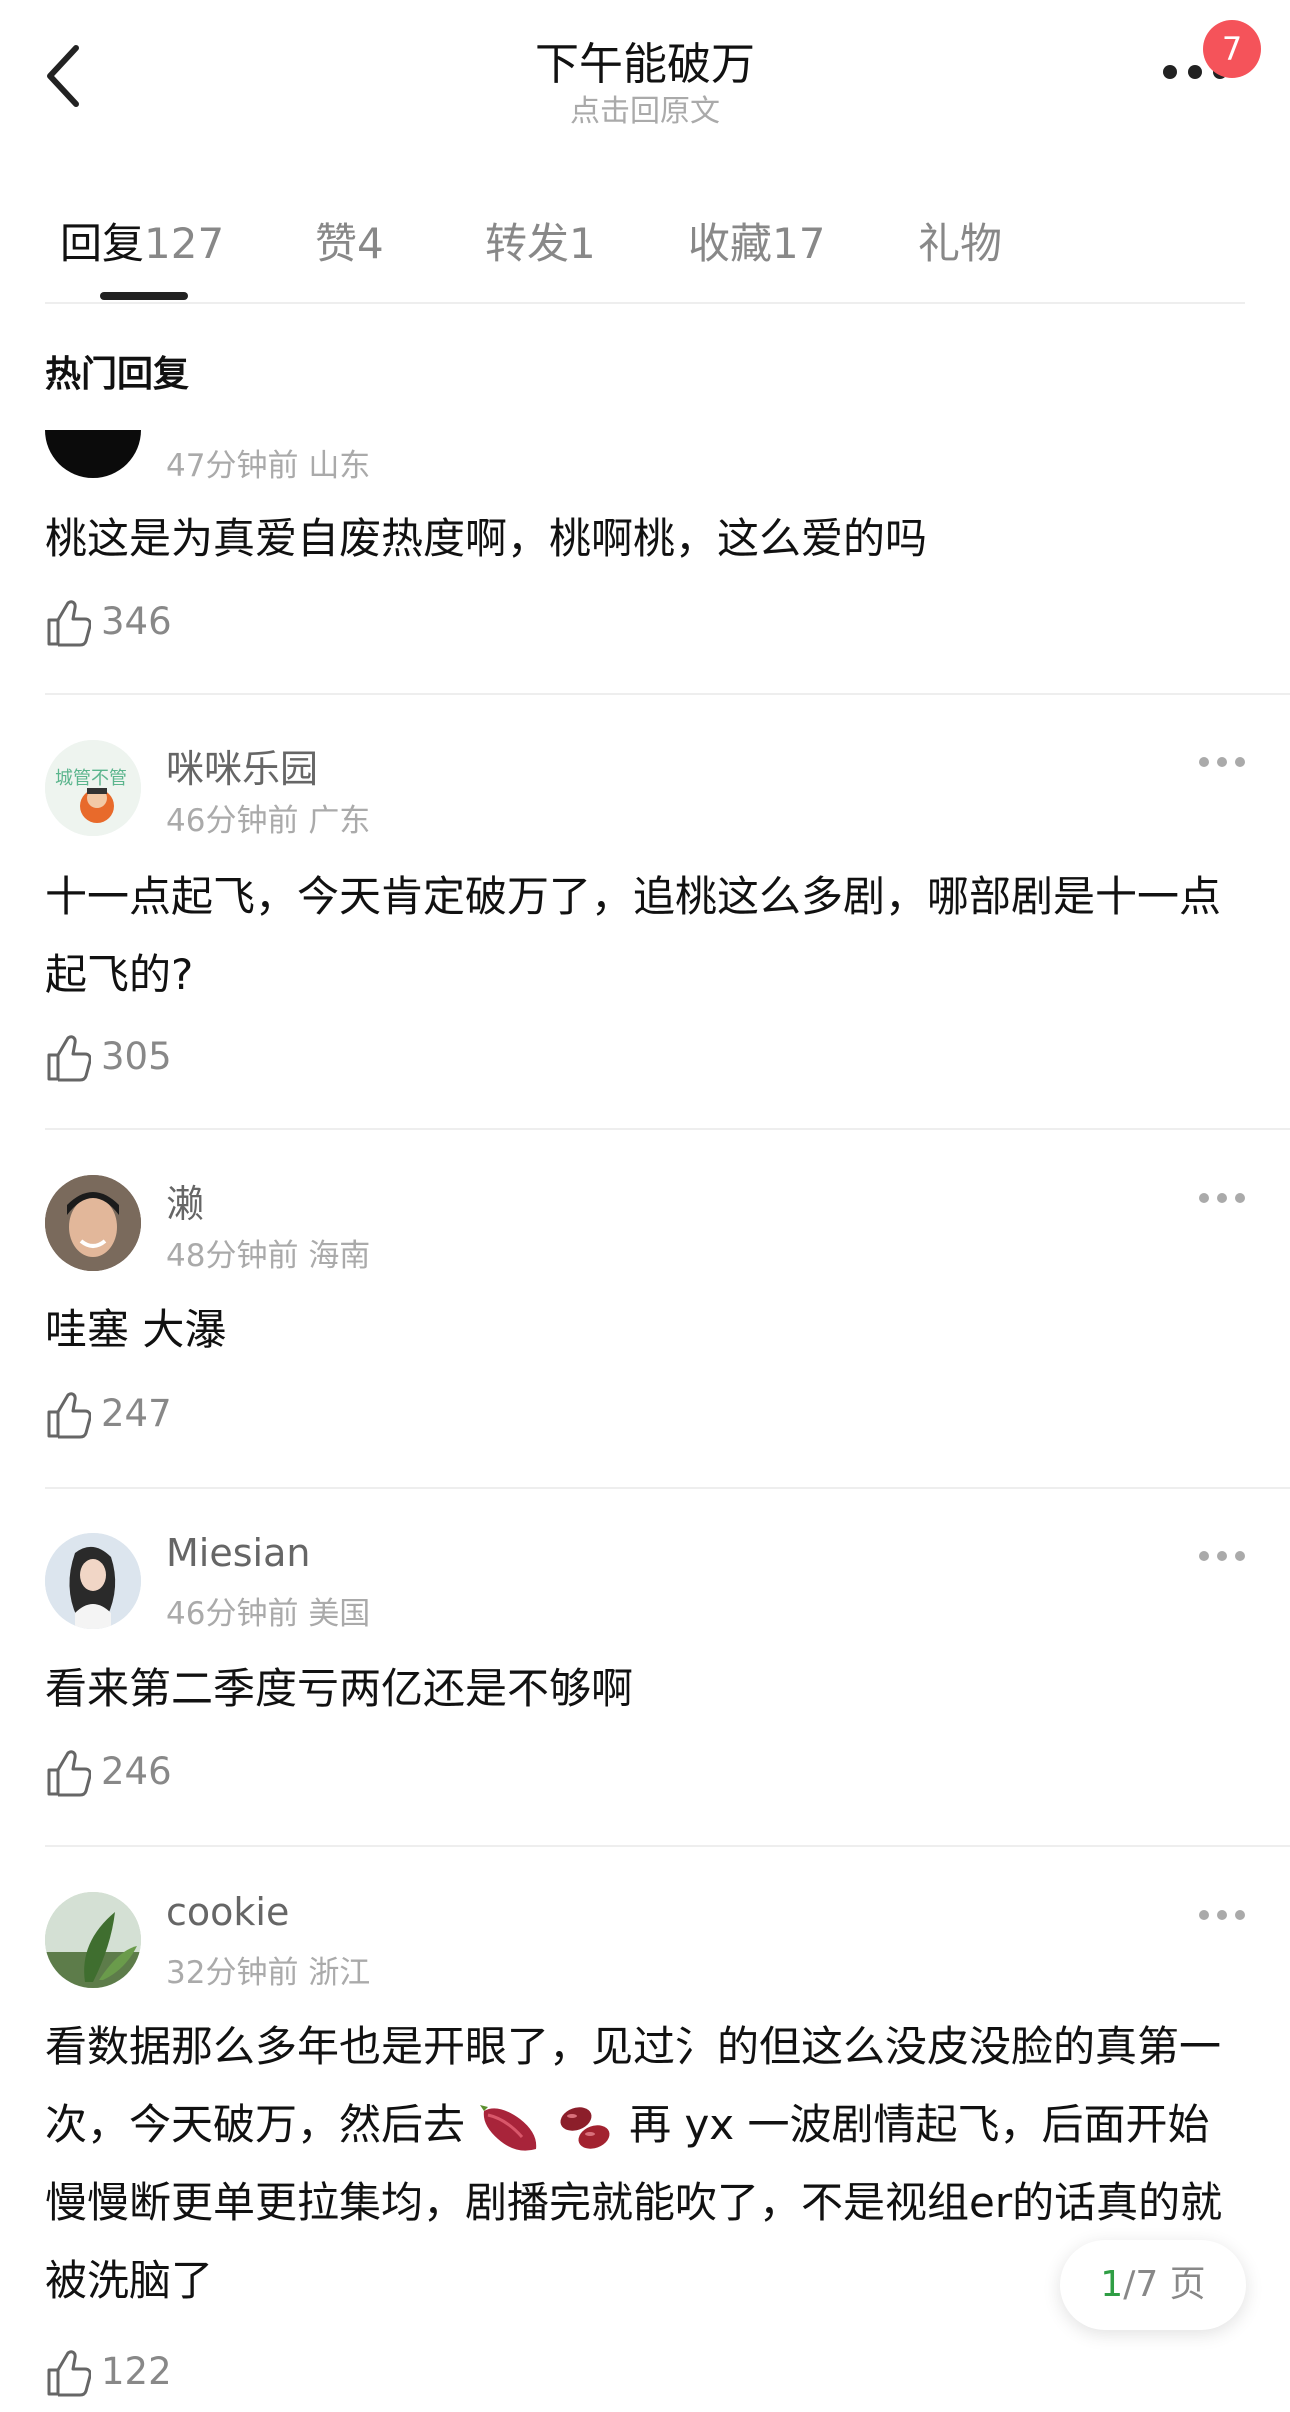 The height and width of the screenshot is (2412, 1290). What do you see at coordinates (136, 1329) in the screenshot?
I see `comment-text: 哇塞 大瀑` at bounding box center [136, 1329].